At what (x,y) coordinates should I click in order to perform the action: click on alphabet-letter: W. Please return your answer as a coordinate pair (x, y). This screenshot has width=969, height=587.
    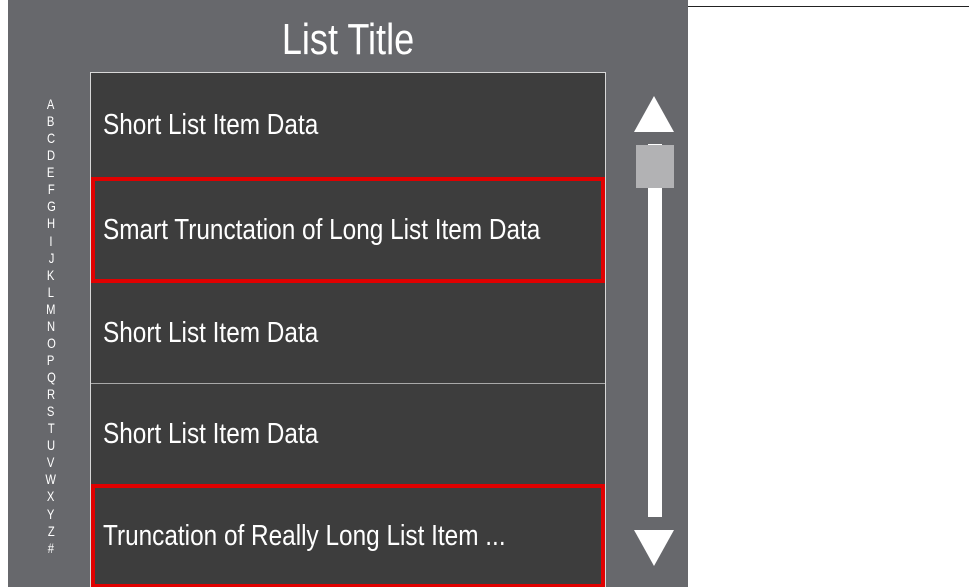
    Looking at the image, I should click on (51, 479).